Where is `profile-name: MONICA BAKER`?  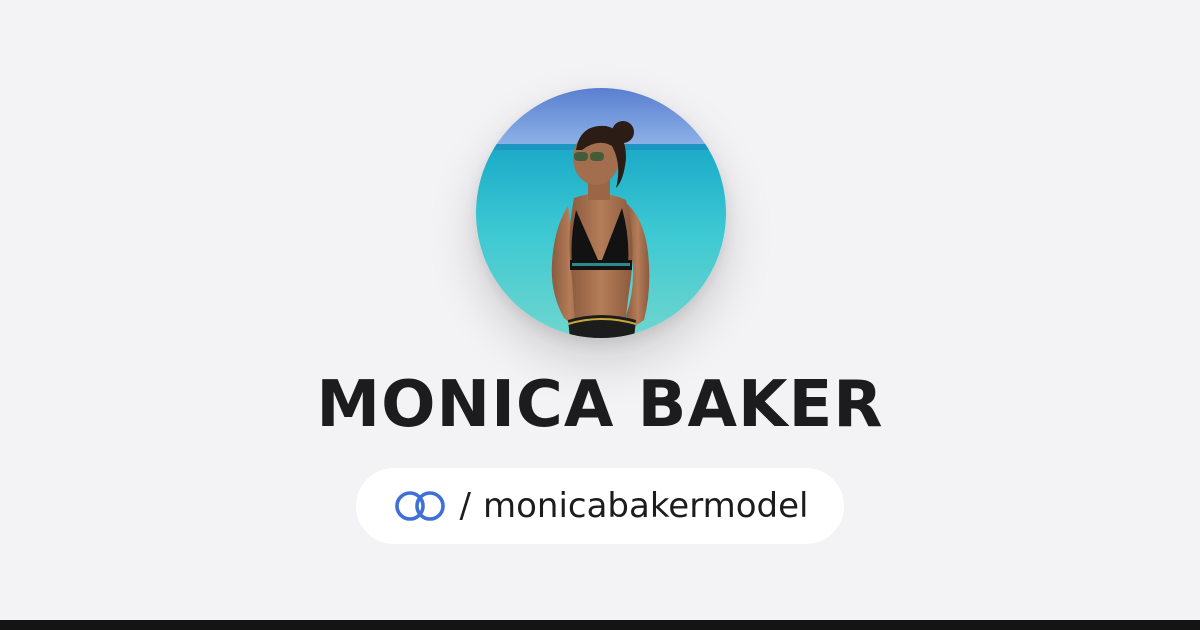
profile-name: MONICA BAKER is located at coordinates (600, 405).